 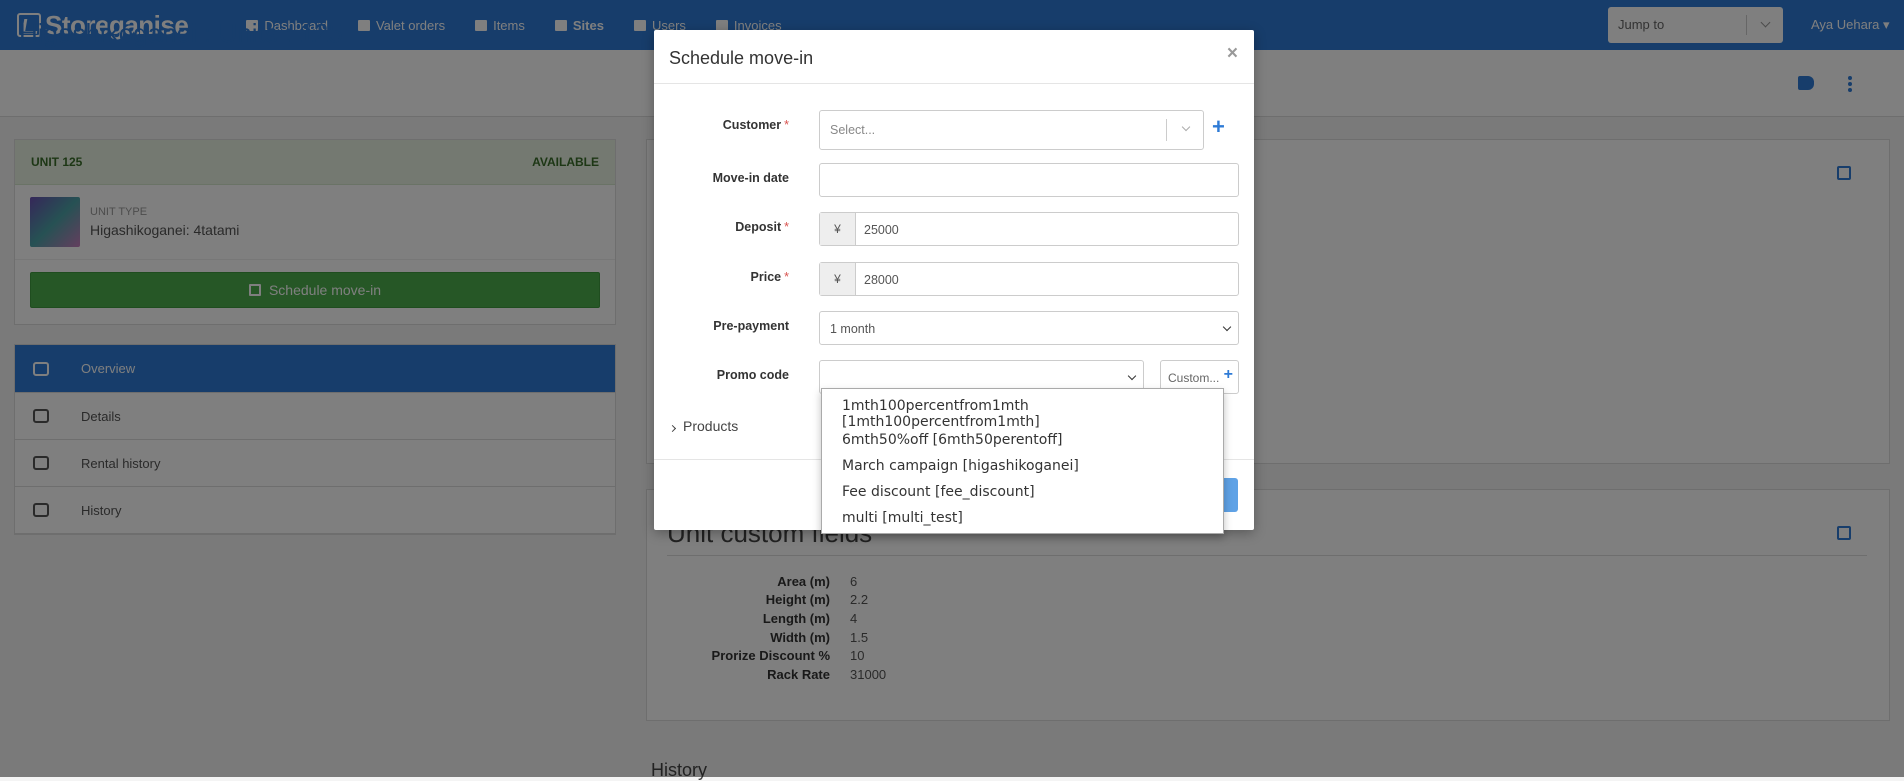 I want to click on plus-icon: +, so click(x=1228, y=374).